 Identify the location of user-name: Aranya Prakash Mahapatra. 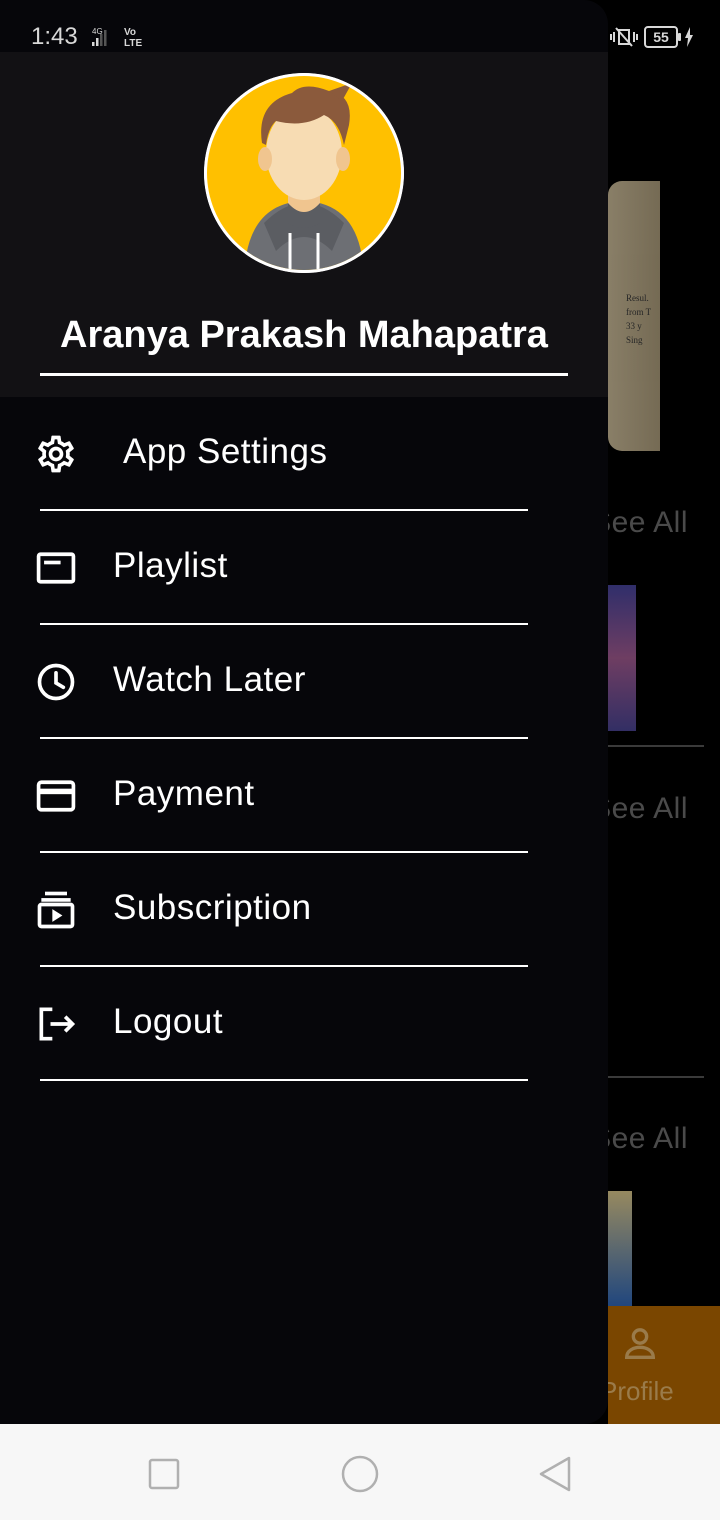
(304, 335).